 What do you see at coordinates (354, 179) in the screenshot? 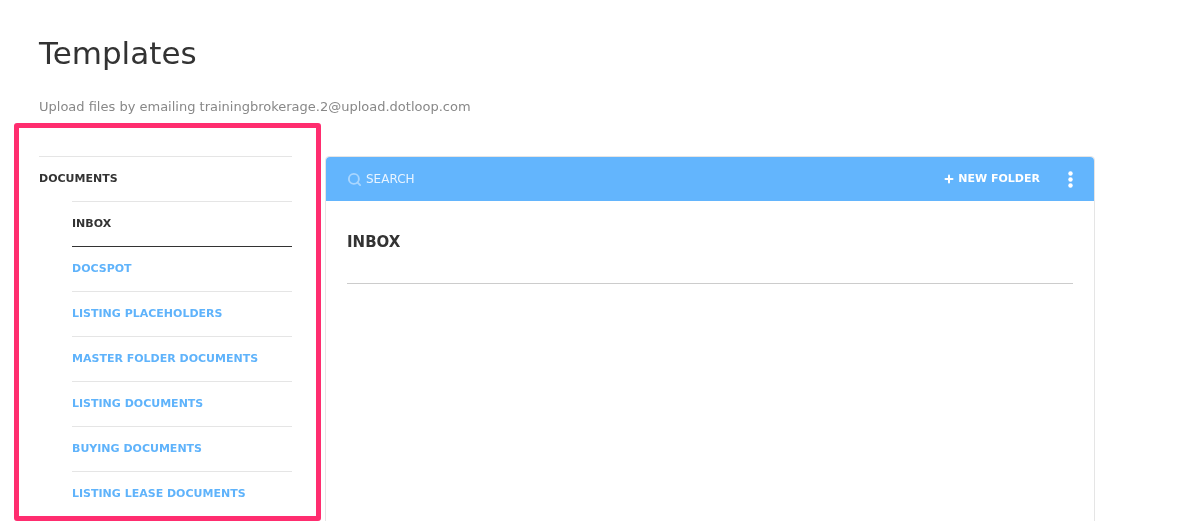
I see `search-icon` at bounding box center [354, 179].